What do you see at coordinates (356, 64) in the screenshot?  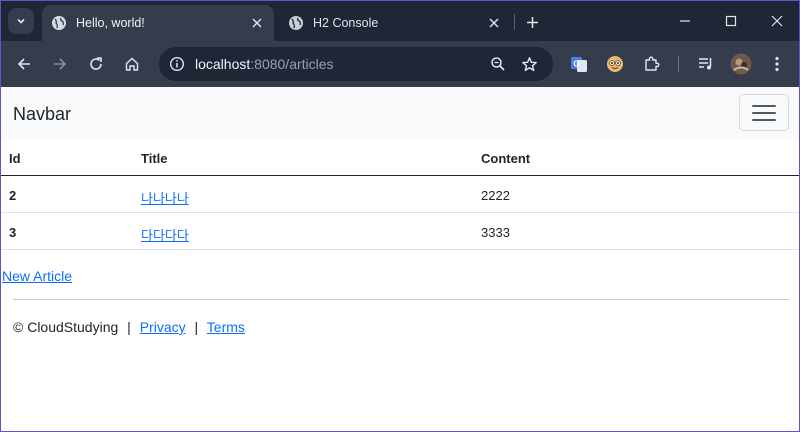 I see `address-bar: localhost:8080/articles` at bounding box center [356, 64].